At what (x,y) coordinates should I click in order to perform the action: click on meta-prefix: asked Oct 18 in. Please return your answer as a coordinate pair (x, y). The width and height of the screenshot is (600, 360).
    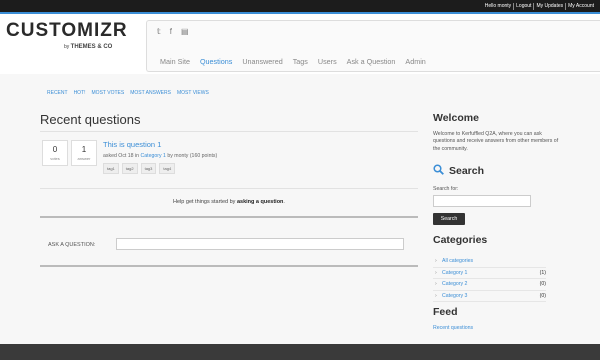
    Looking at the image, I should click on (121, 156).